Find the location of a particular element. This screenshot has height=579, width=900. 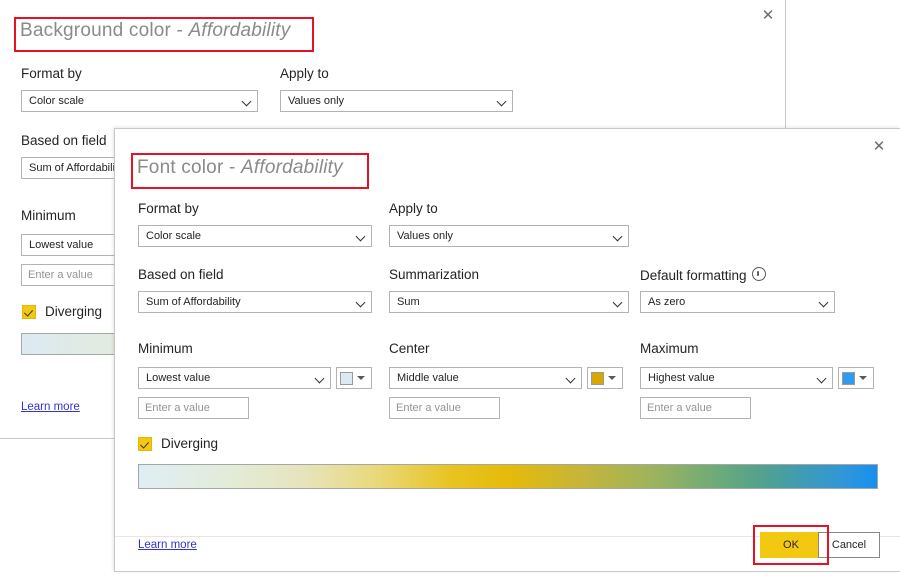

font-maximum-input is located at coordinates (695, 408).